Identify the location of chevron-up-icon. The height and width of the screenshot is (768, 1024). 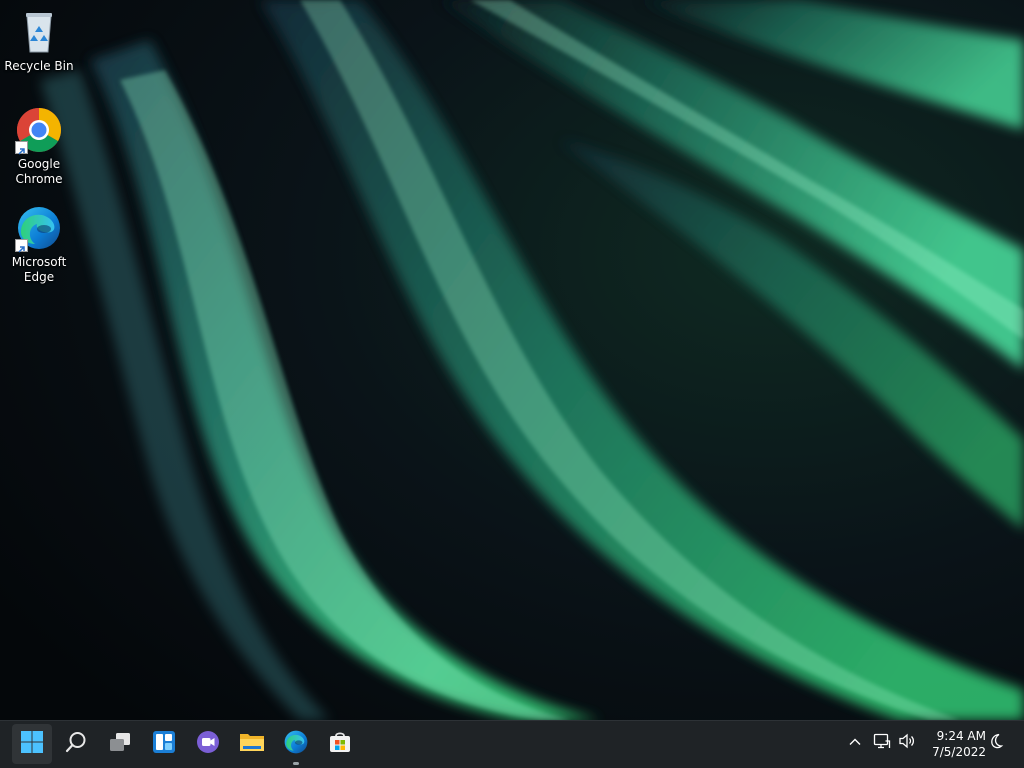
(855, 743).